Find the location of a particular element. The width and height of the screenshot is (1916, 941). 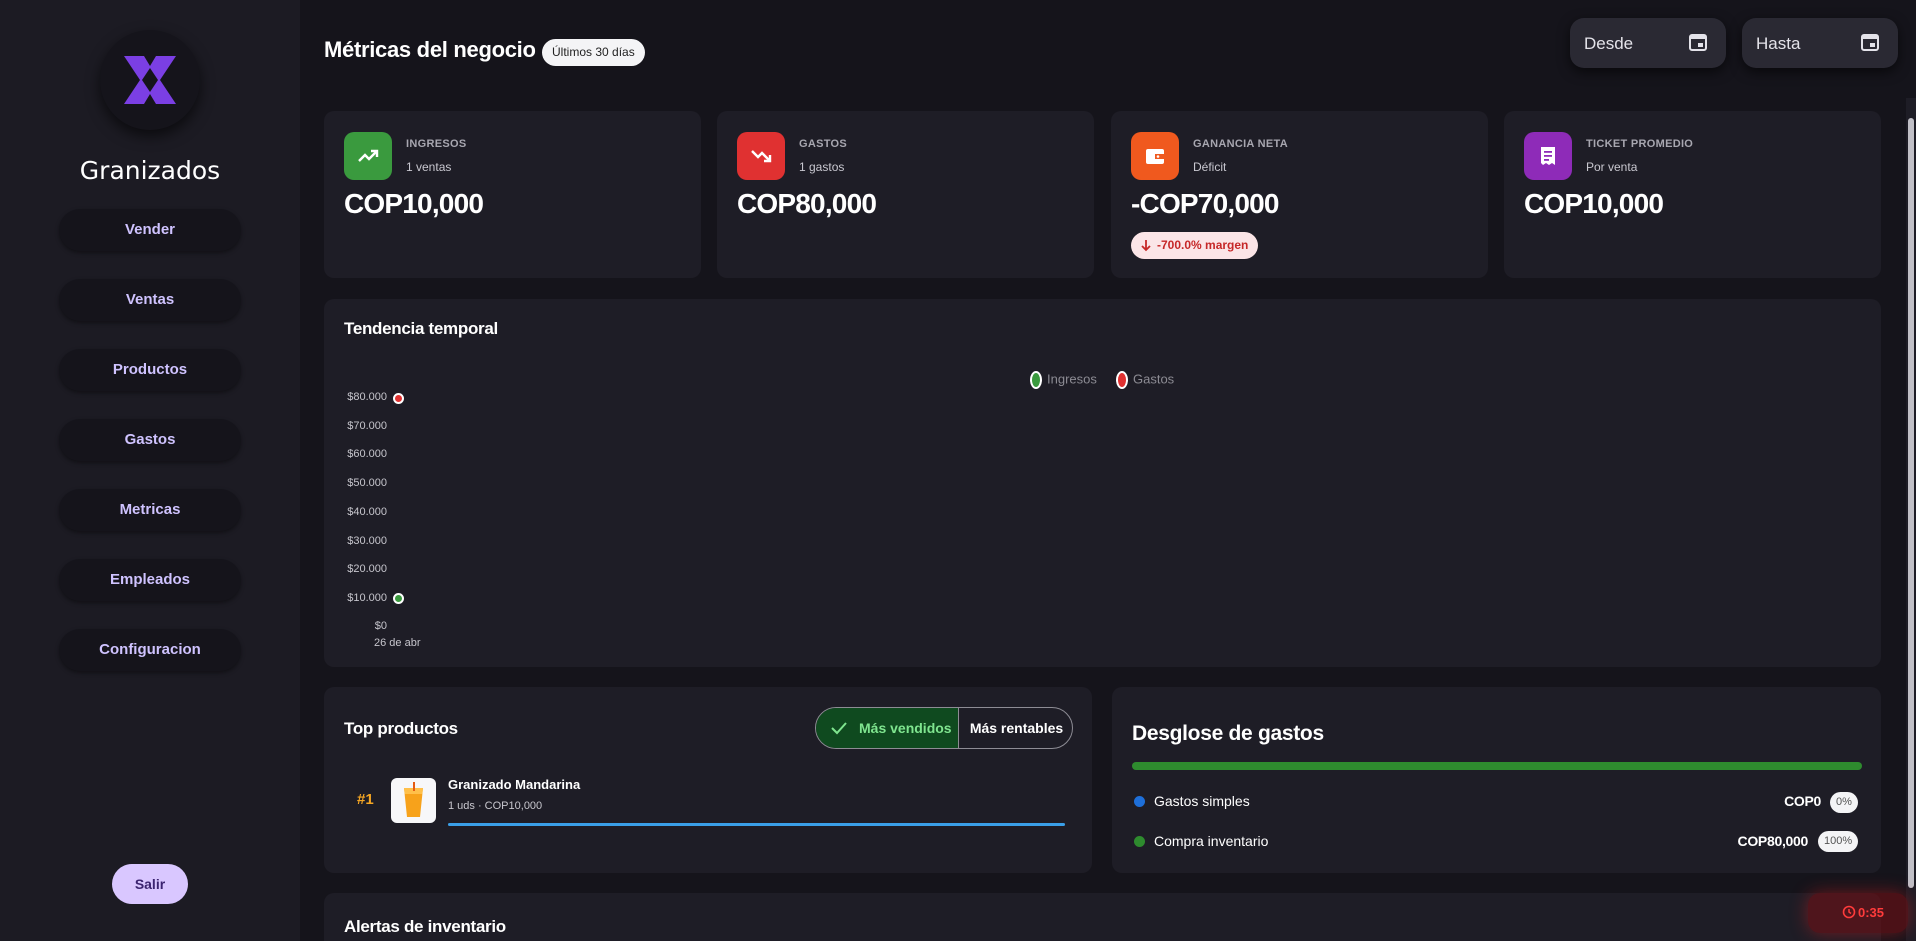

y-tick-label: $60.000 is located at coordinates (367, 454).